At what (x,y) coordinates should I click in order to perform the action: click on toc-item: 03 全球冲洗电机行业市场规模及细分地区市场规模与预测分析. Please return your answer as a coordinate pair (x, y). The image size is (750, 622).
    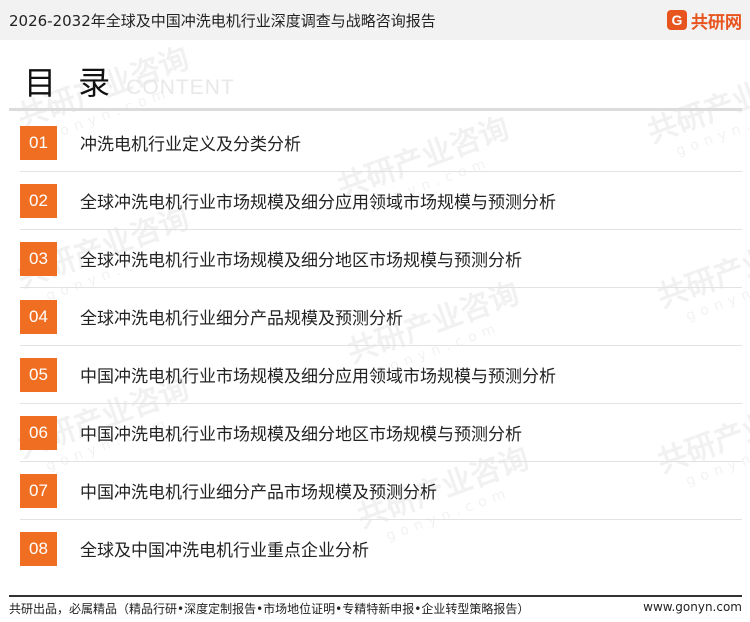
    Looking at the image, I should click on (381, 269).